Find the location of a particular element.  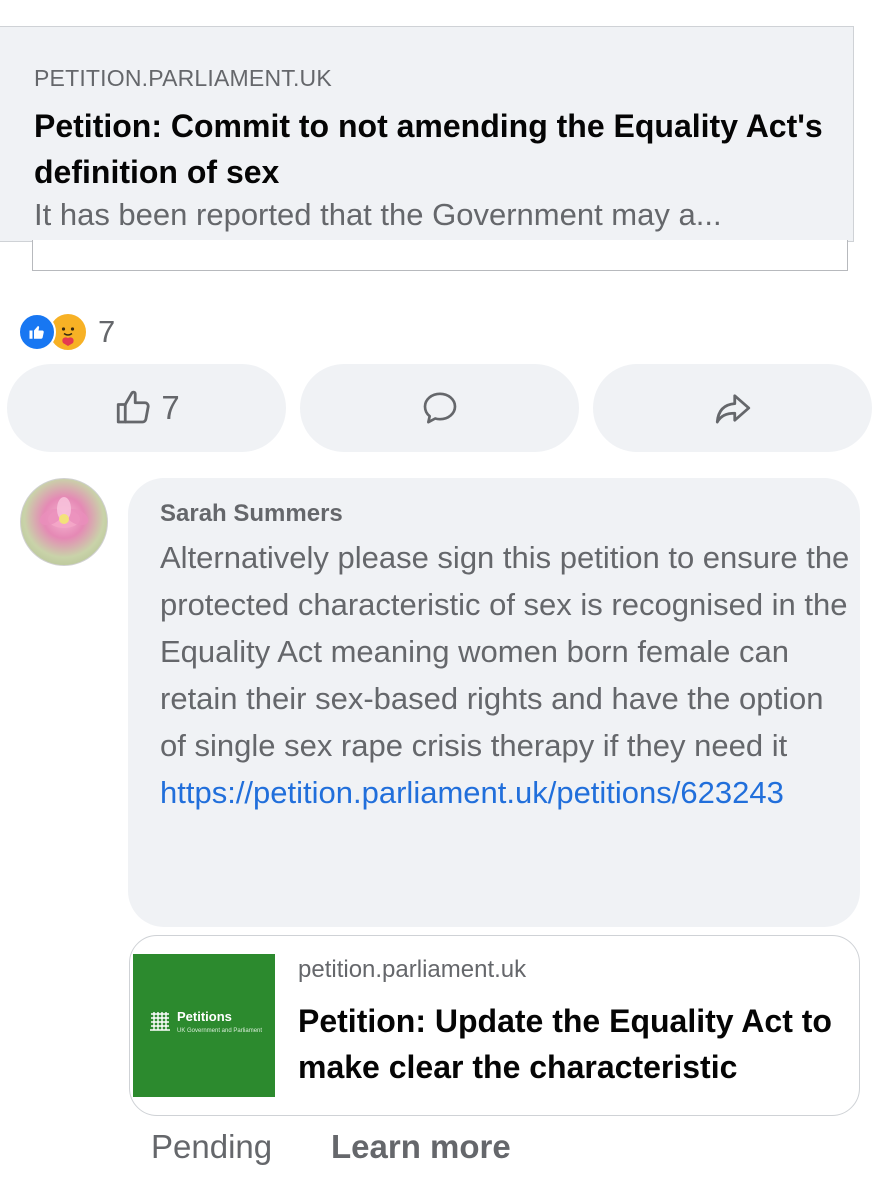

learn-more-link: Learn more is located at coordinates (421, 1147).